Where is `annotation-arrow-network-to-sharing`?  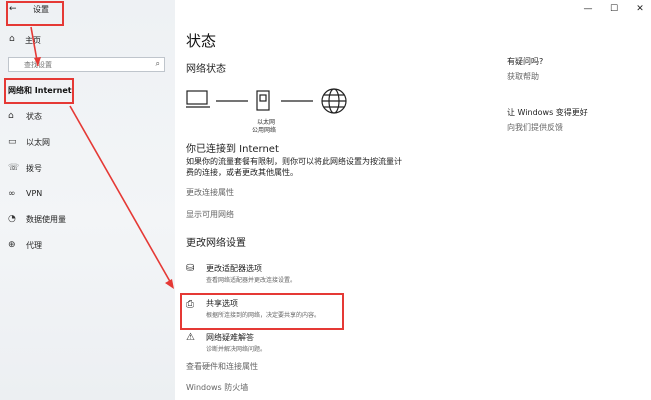
annotation-arrow-network-to-sharing is located at coordinates (121, 197).